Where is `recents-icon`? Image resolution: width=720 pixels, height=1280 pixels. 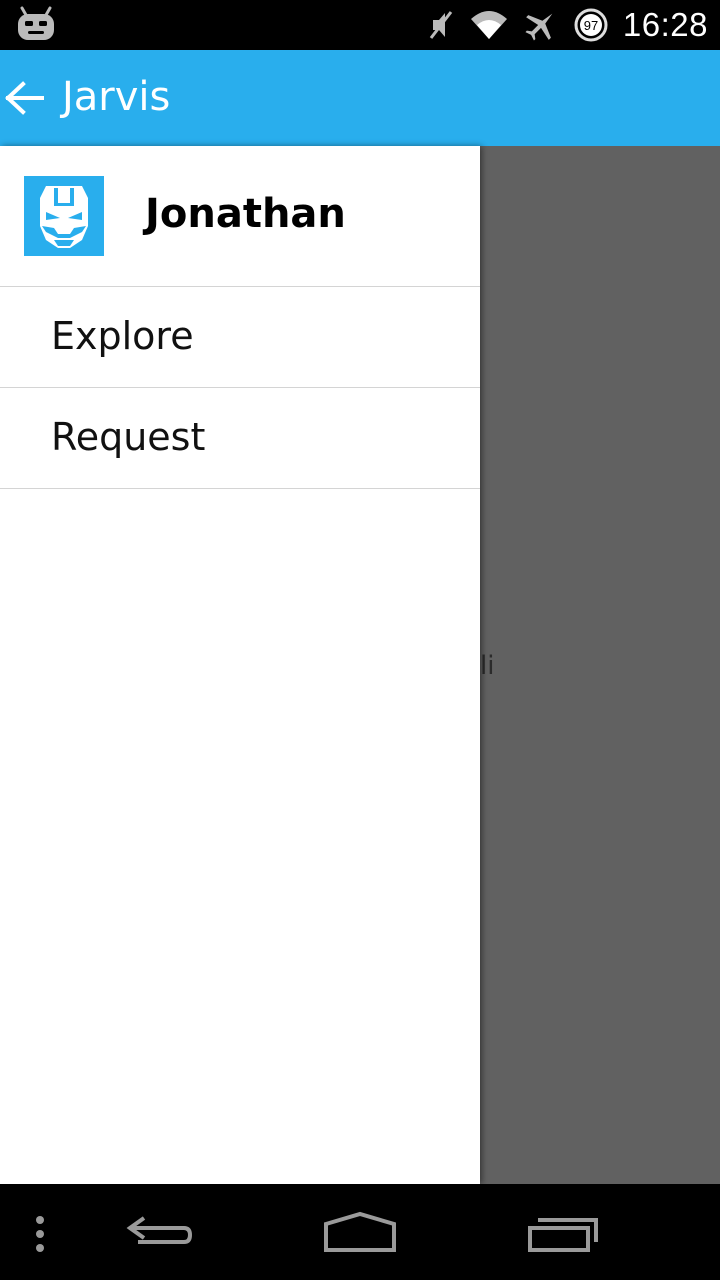 recents-icon is located at coordinates (562, 1232).